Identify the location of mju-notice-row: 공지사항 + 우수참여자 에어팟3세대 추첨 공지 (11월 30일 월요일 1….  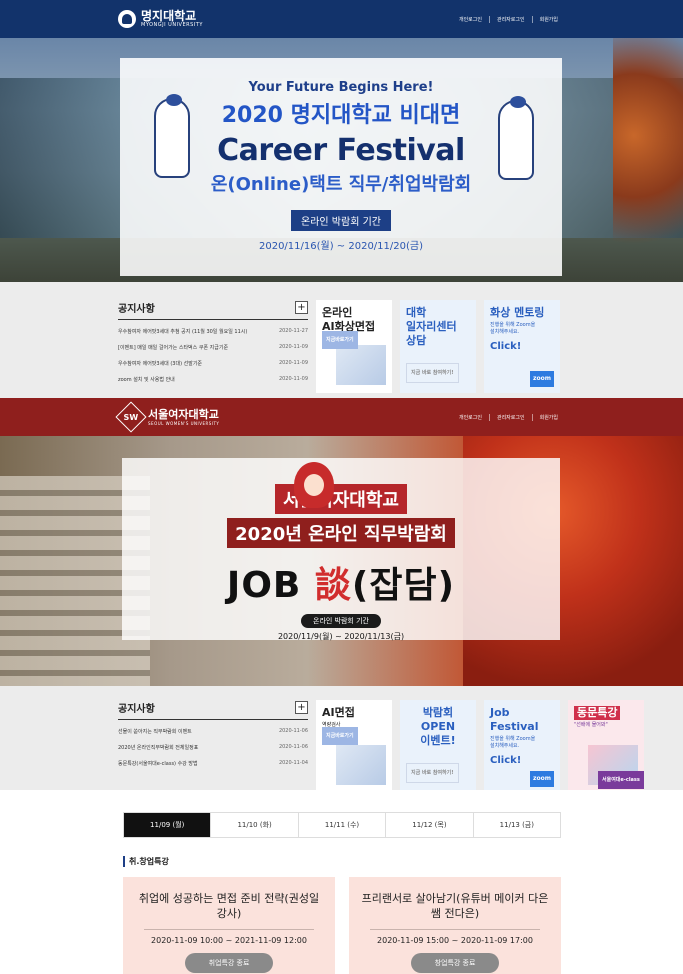
(341, 340).